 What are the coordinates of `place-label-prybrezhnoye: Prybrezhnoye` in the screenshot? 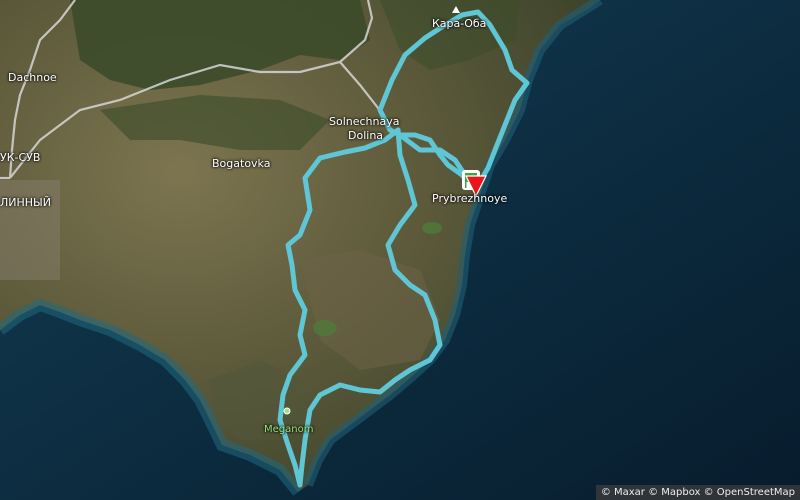 It's located at (470, 198).